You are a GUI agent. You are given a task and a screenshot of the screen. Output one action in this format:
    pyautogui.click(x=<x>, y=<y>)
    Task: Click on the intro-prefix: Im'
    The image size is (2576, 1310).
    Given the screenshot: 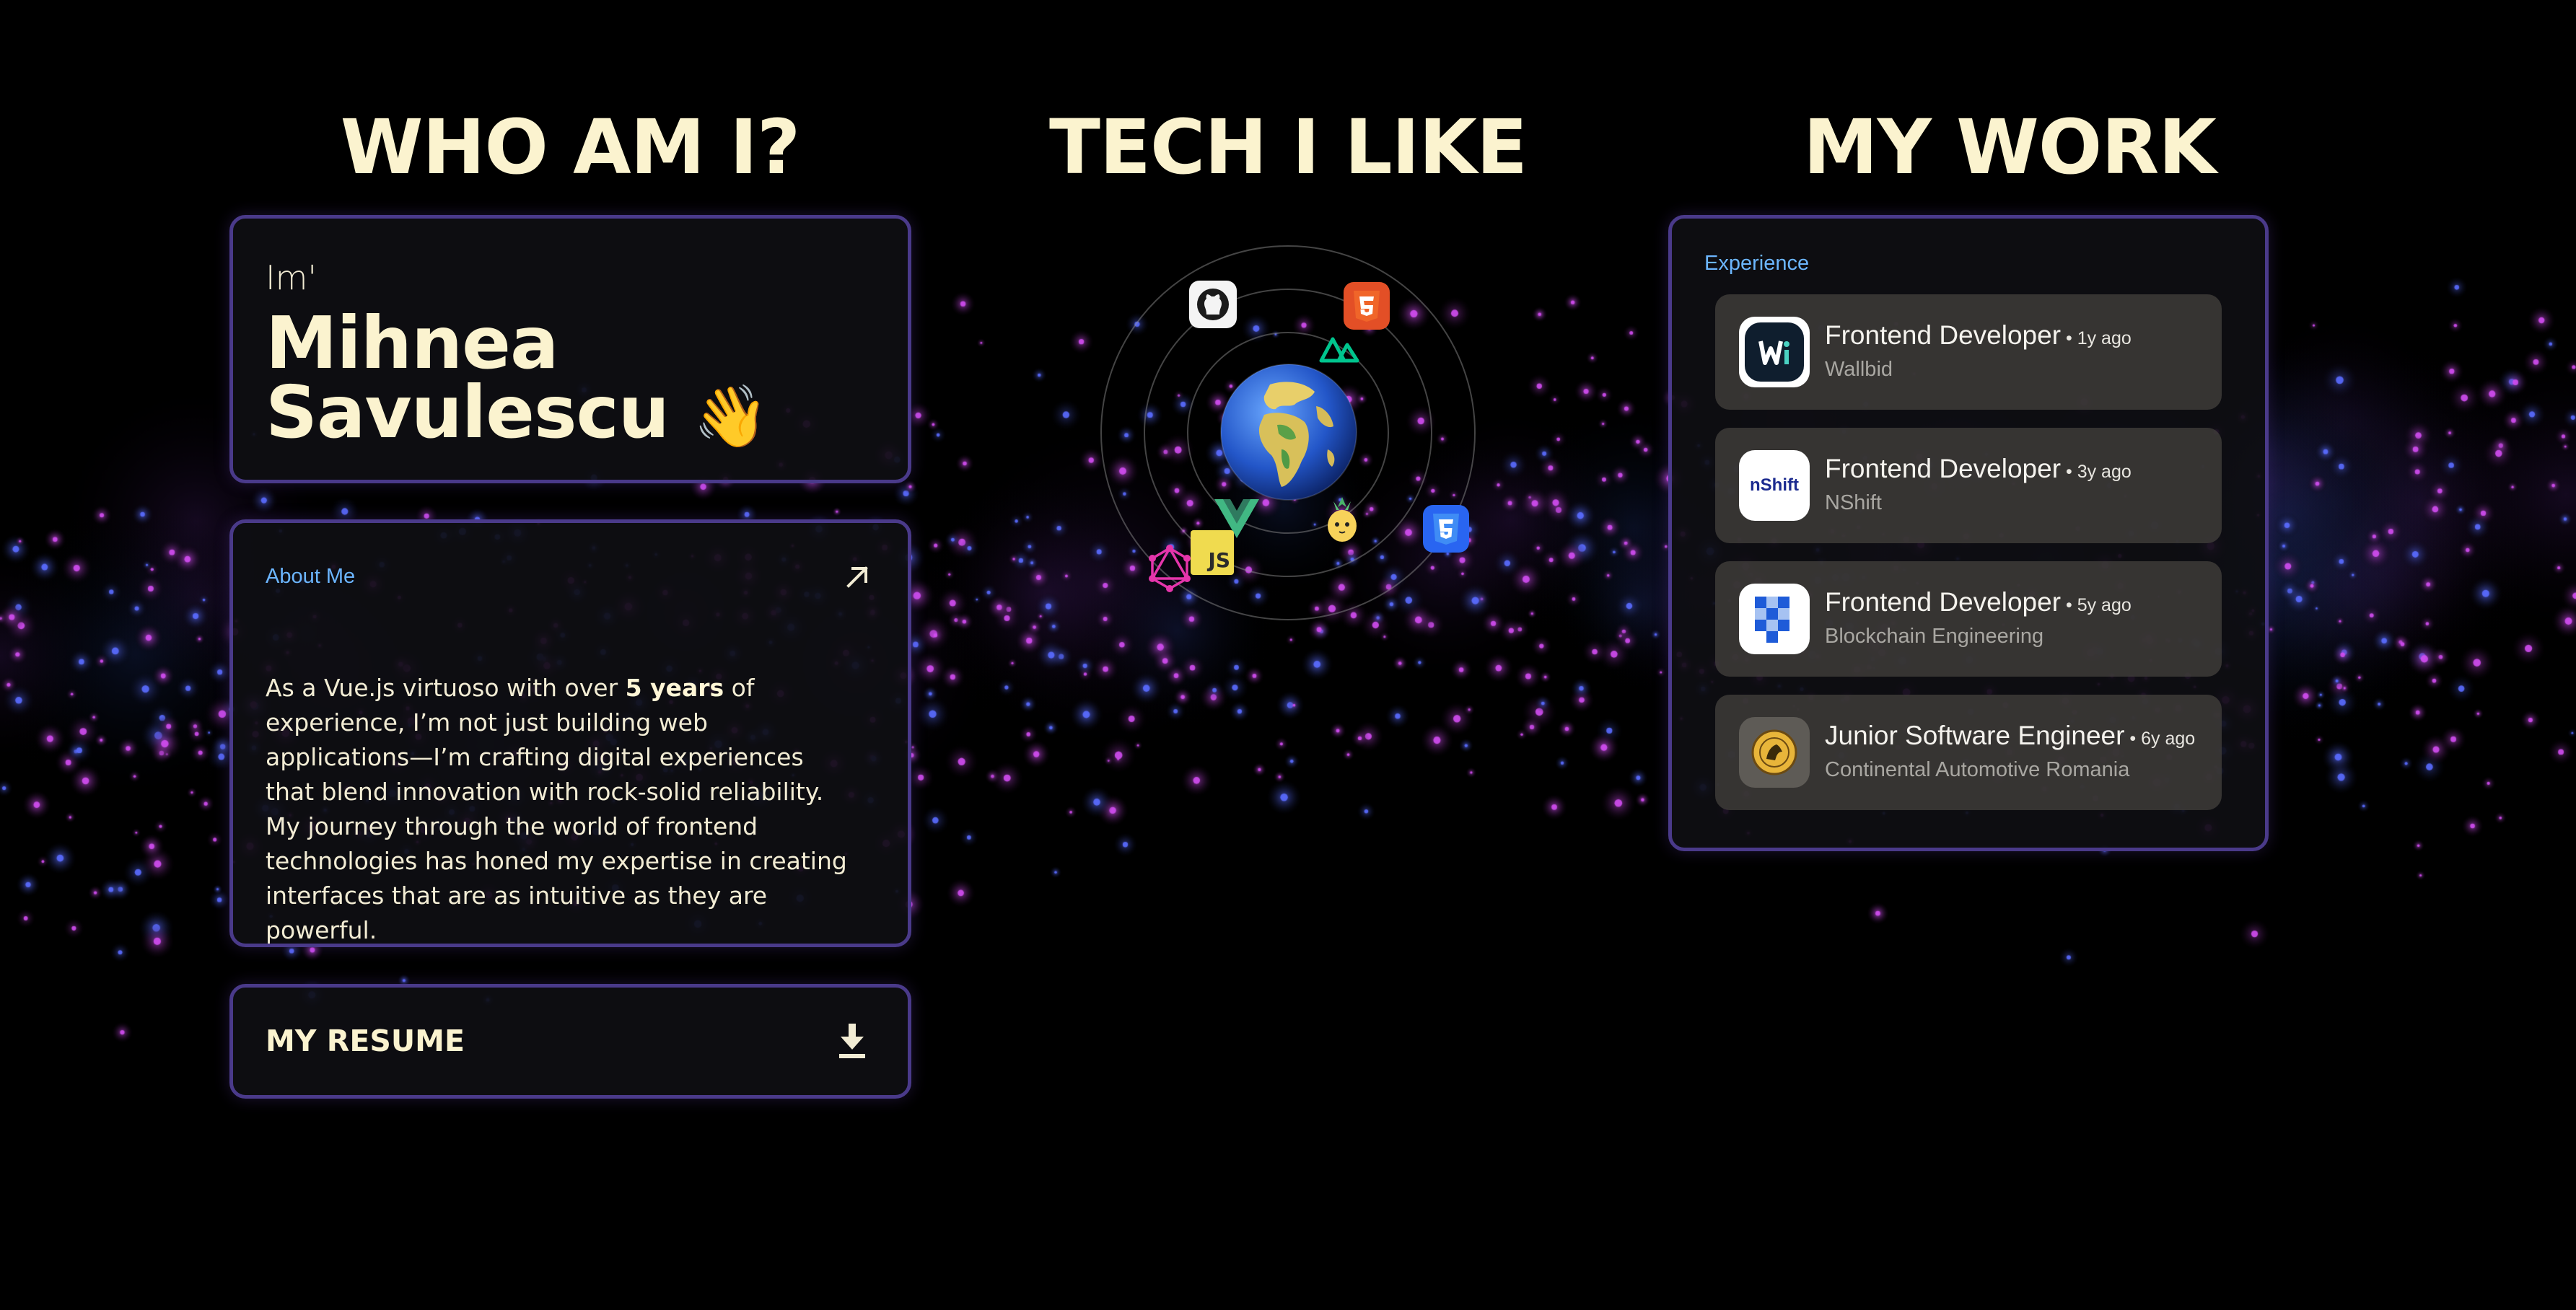 What is the action you would take?
    pyautogui.click(x=291, y=277)
    